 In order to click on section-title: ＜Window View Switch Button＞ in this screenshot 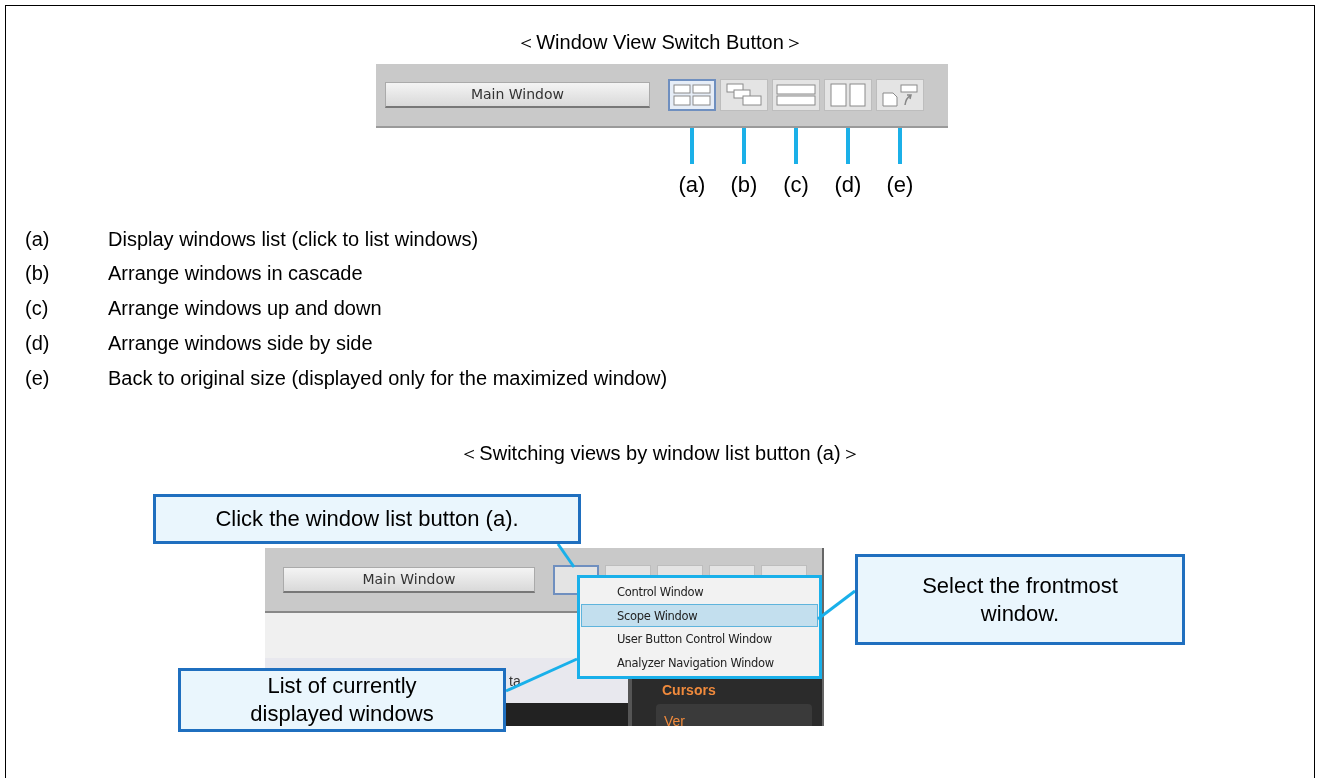, I will do `click(660, 42)`.